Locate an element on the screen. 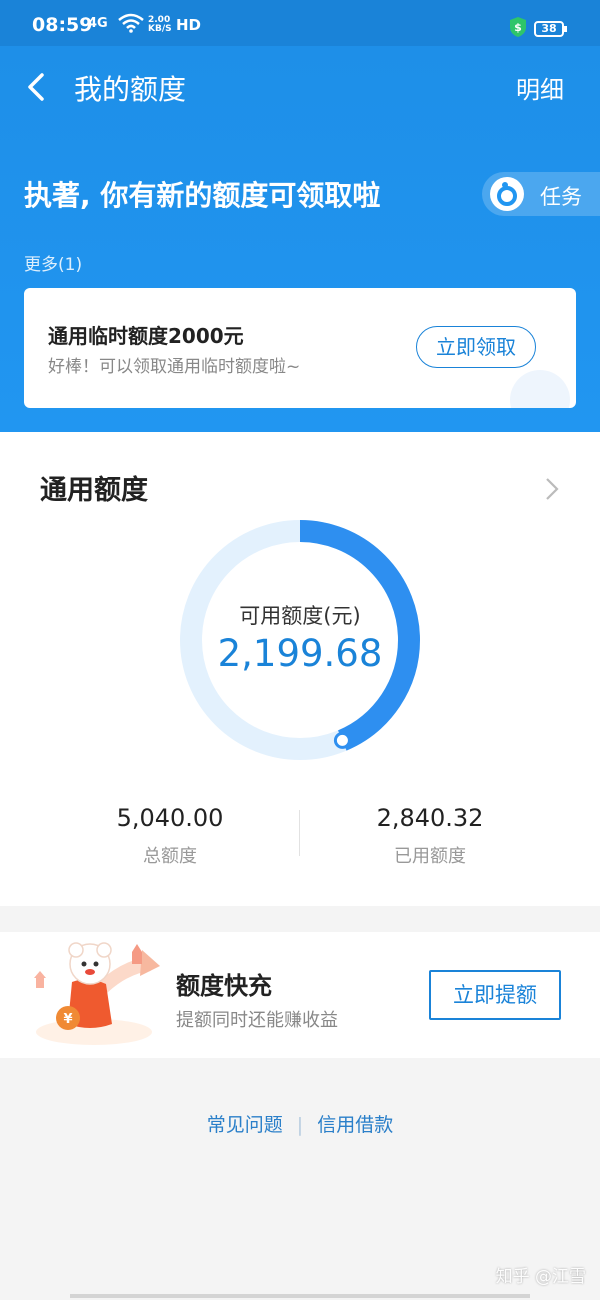 This screenshot has height=1300, width=600. wifi-icon is located at coordinates (131, 23).